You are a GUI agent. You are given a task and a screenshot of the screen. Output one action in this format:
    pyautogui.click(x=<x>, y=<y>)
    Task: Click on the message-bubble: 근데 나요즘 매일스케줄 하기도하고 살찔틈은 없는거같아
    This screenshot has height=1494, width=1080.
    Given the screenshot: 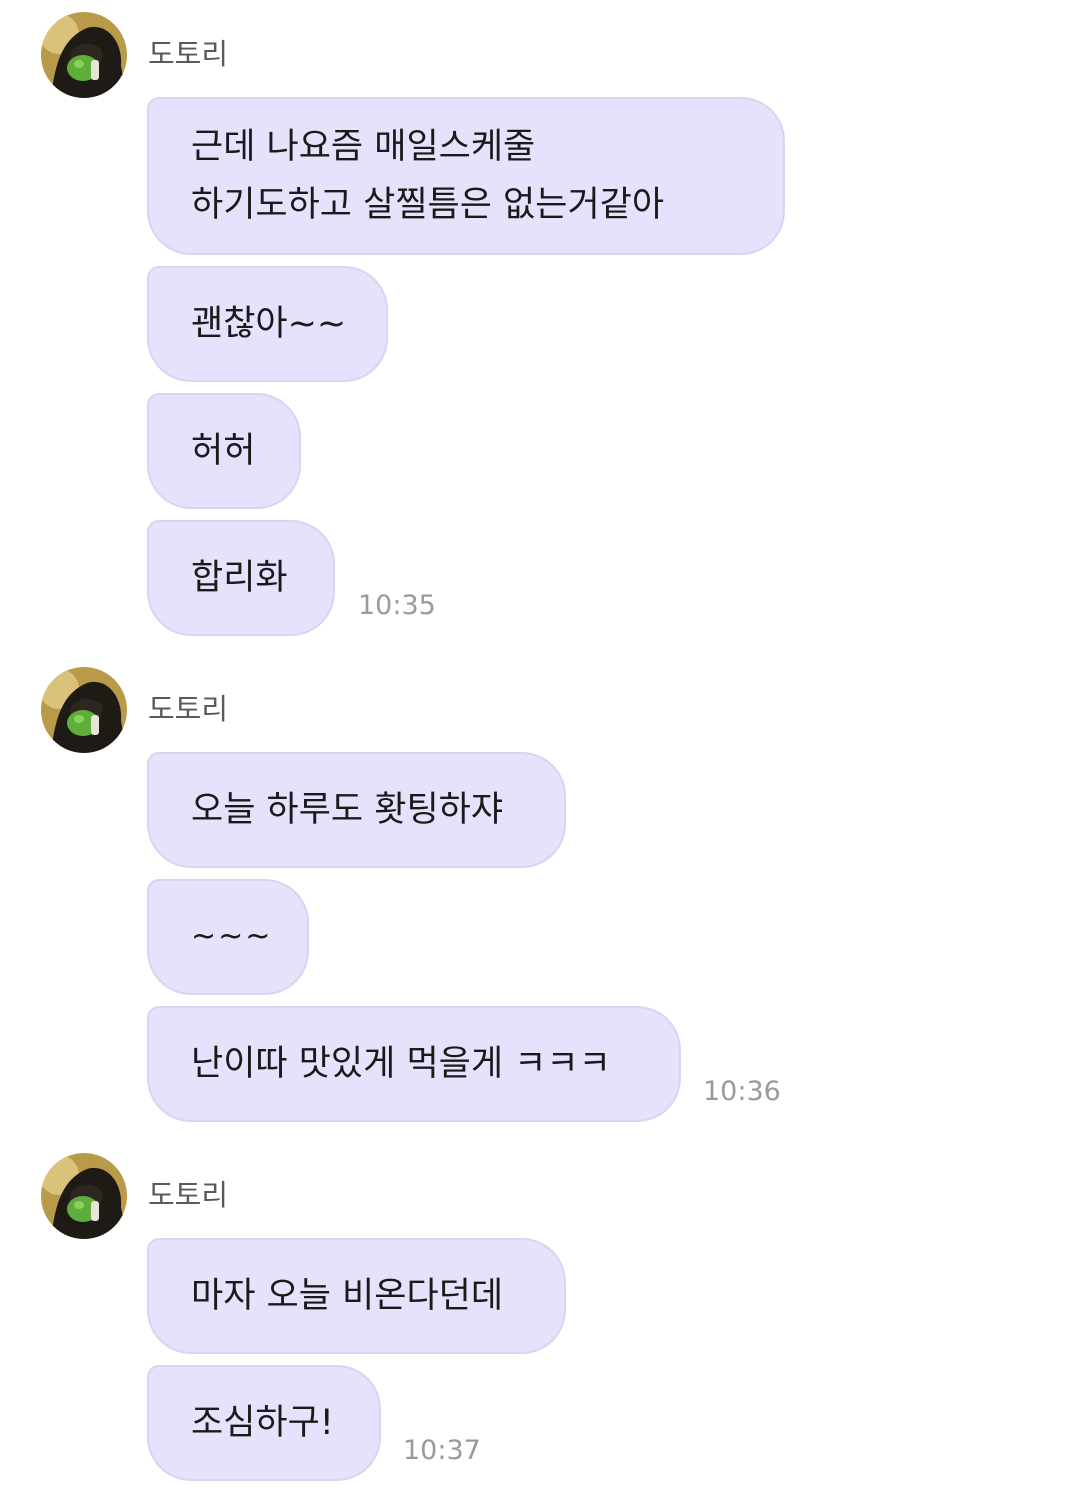 What is the action you would take?
    pyautogui.click(x=466, y=176)
    